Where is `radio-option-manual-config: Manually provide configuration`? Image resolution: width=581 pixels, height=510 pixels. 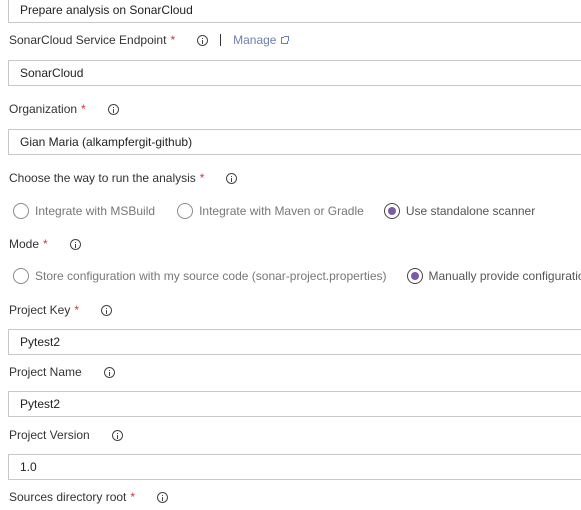 radio-option-manual-config: Manually provide configuration is located at coordinates (493, 276).